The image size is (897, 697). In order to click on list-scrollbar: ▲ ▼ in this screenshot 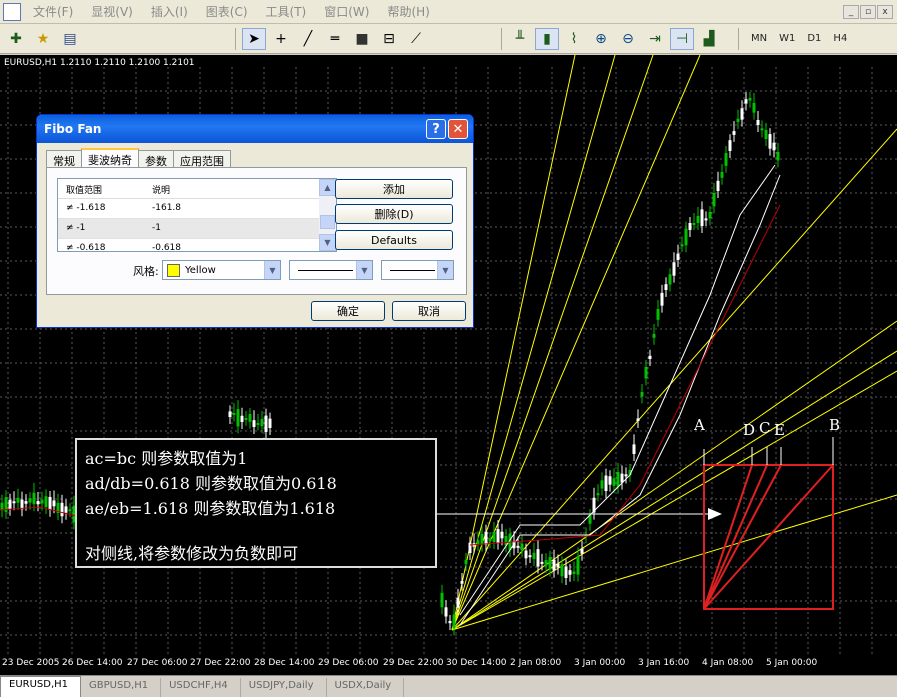, I will do `click(327, 215)`.